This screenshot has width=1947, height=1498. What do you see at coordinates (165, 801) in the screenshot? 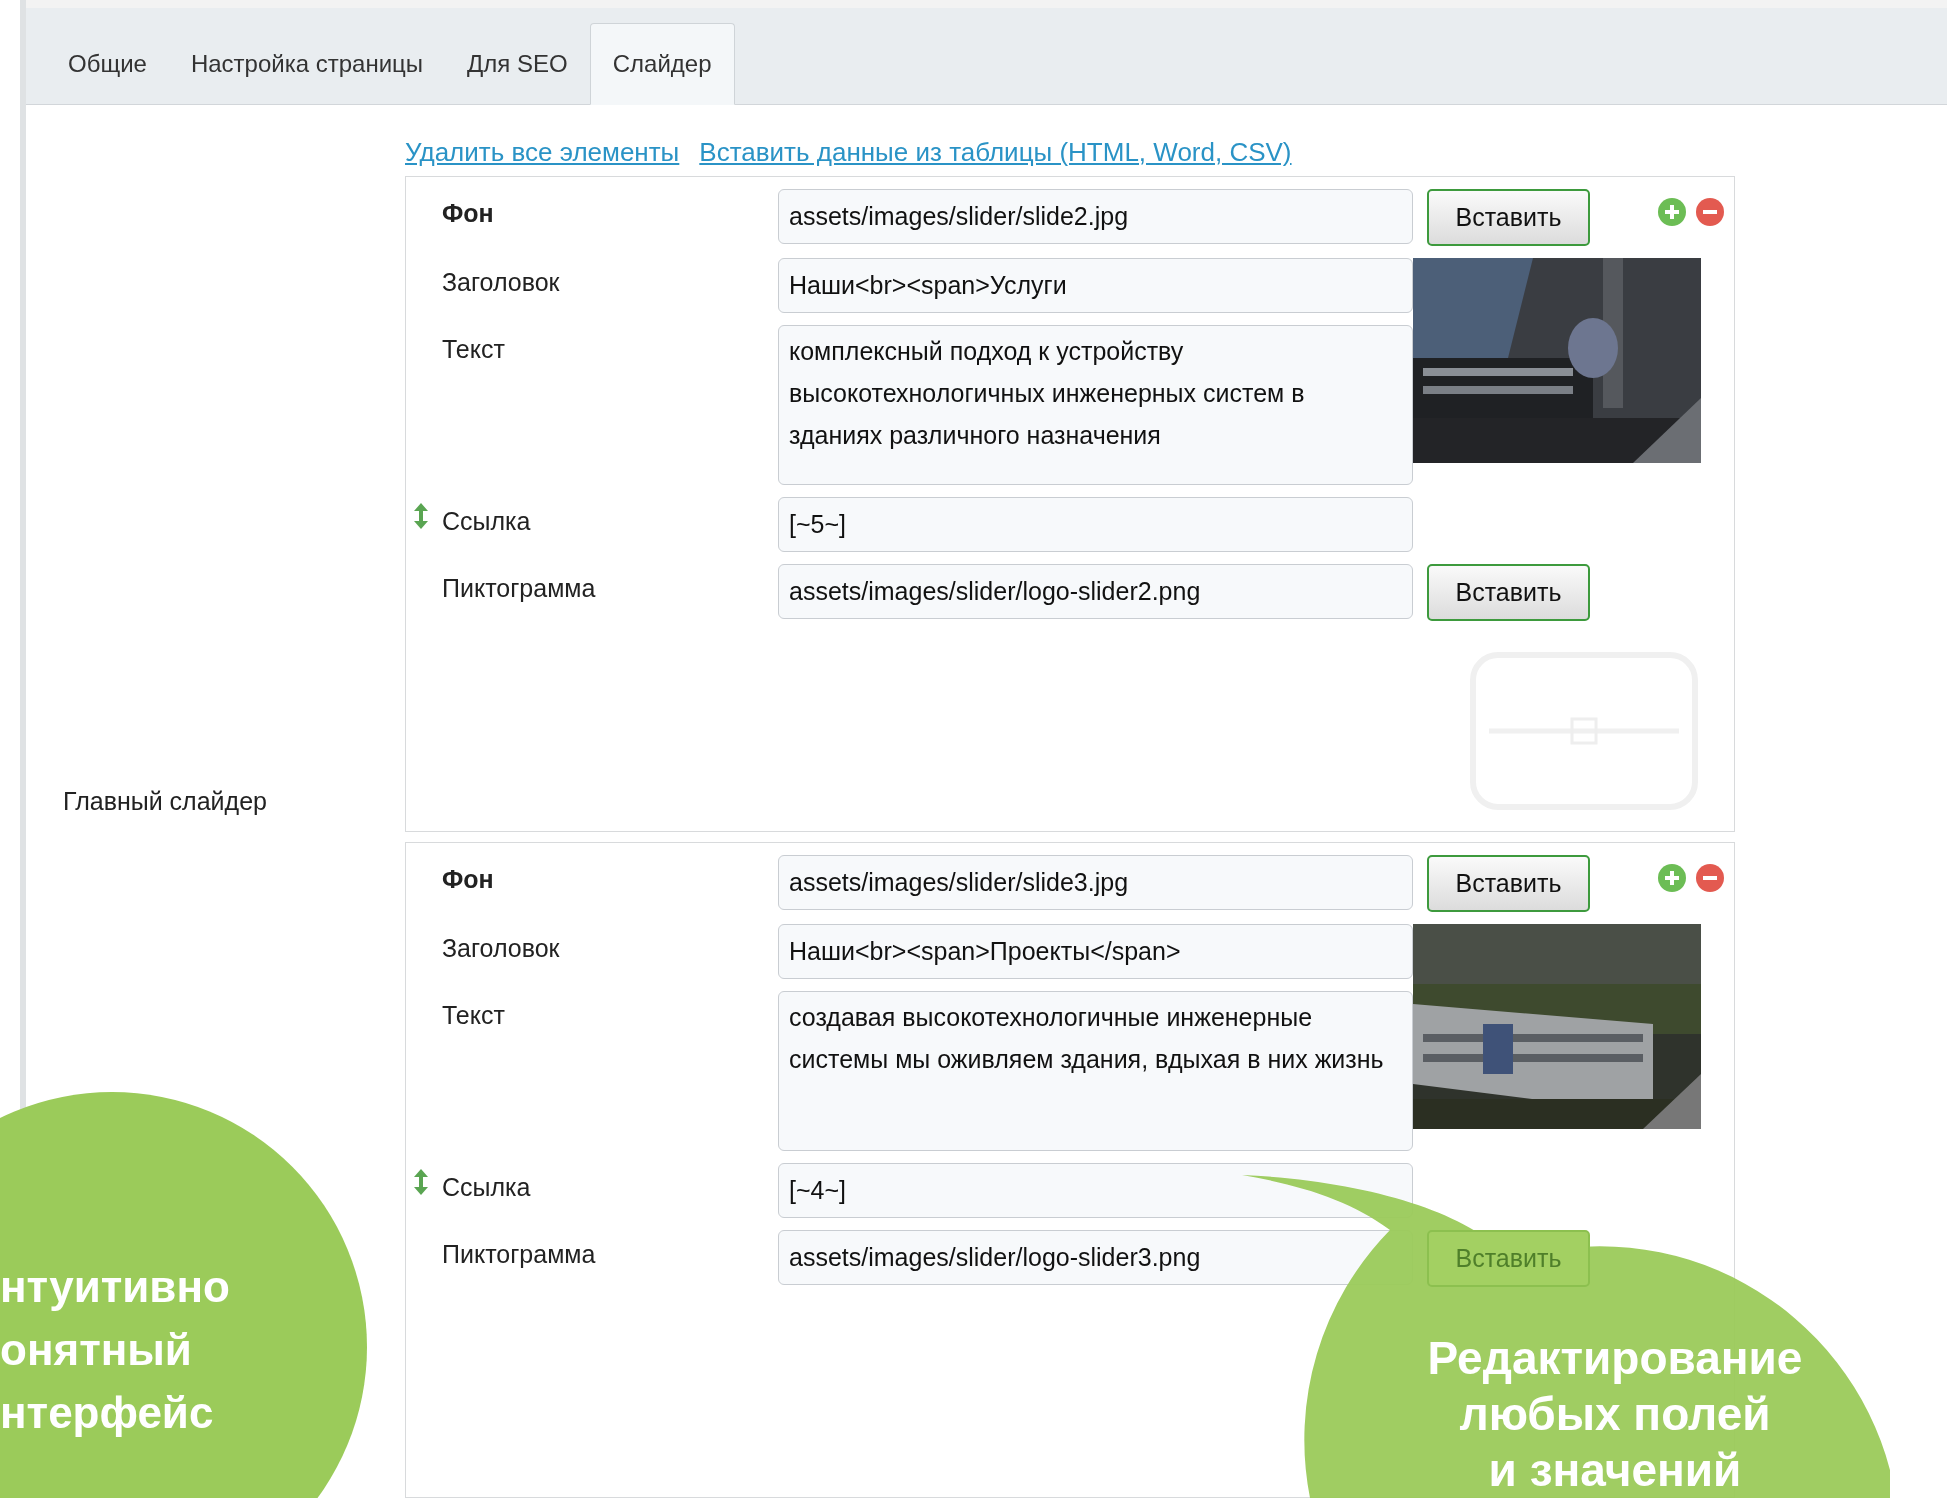
I see `field-label: Главный слайдер` at bounding box center [165, 801].